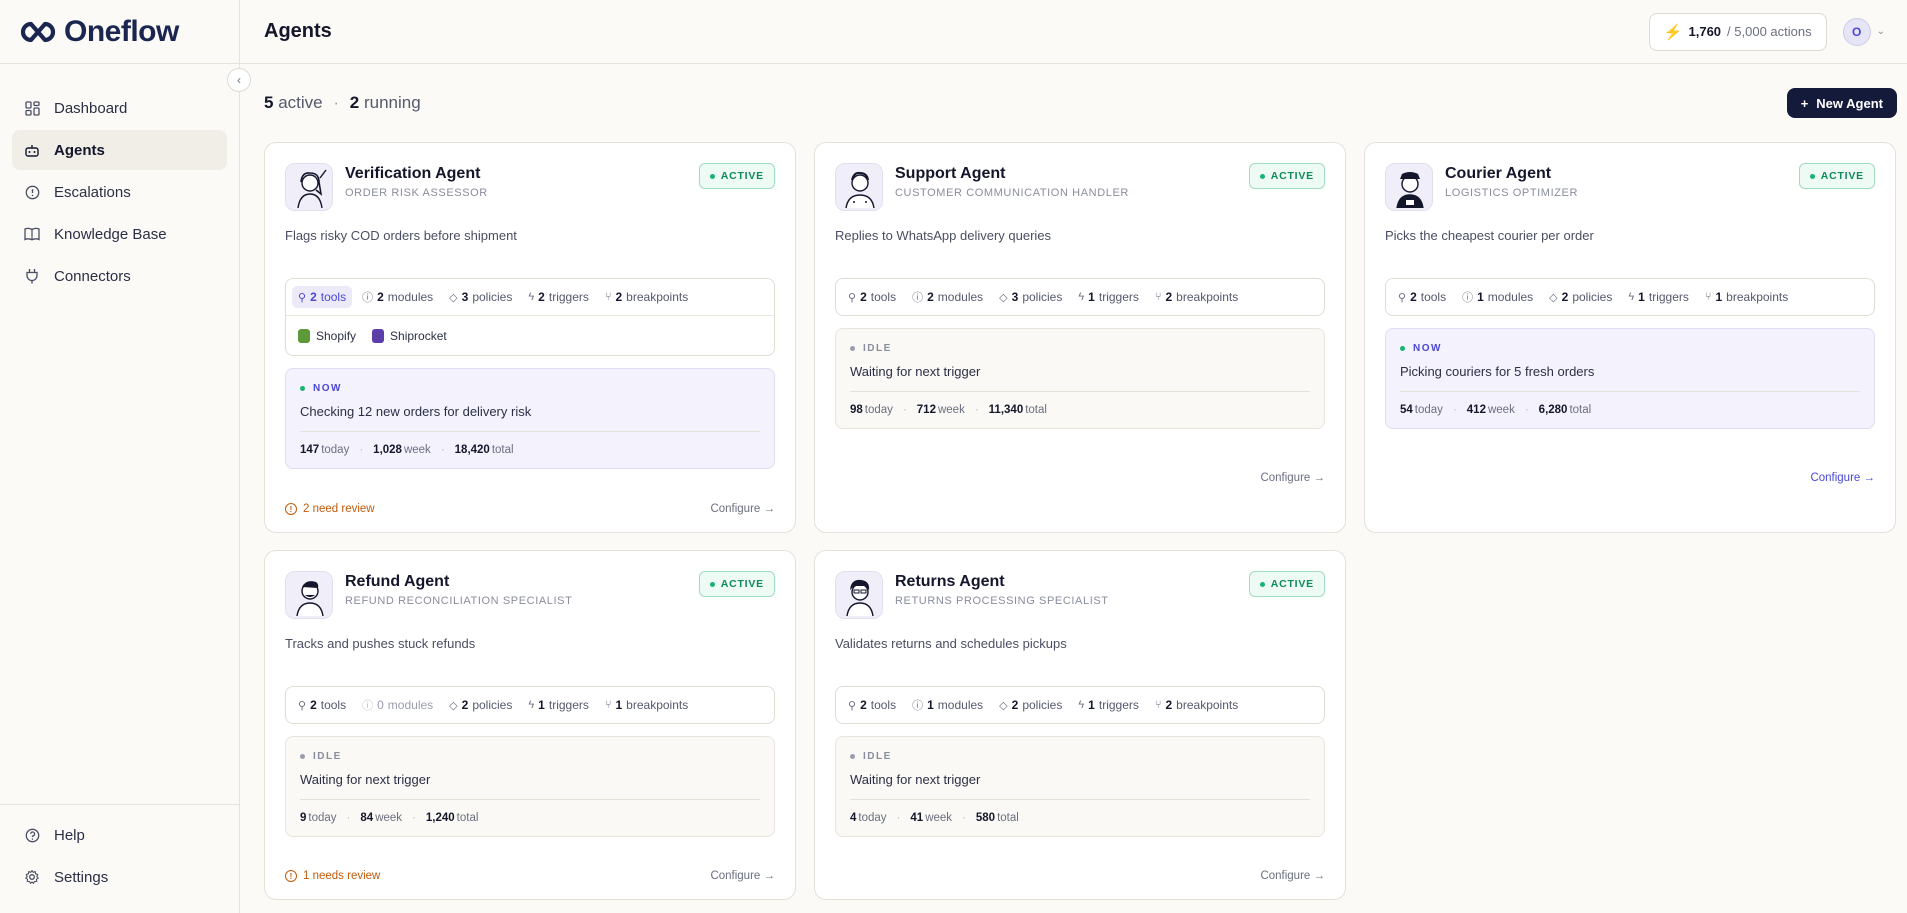 The height and width of the screenshot is (913, 1907). What do you see at coordinates (1207, 705) in the screenshot?
I see `breakpoints-label: breakpoints` at bounding box center [1207, 705].